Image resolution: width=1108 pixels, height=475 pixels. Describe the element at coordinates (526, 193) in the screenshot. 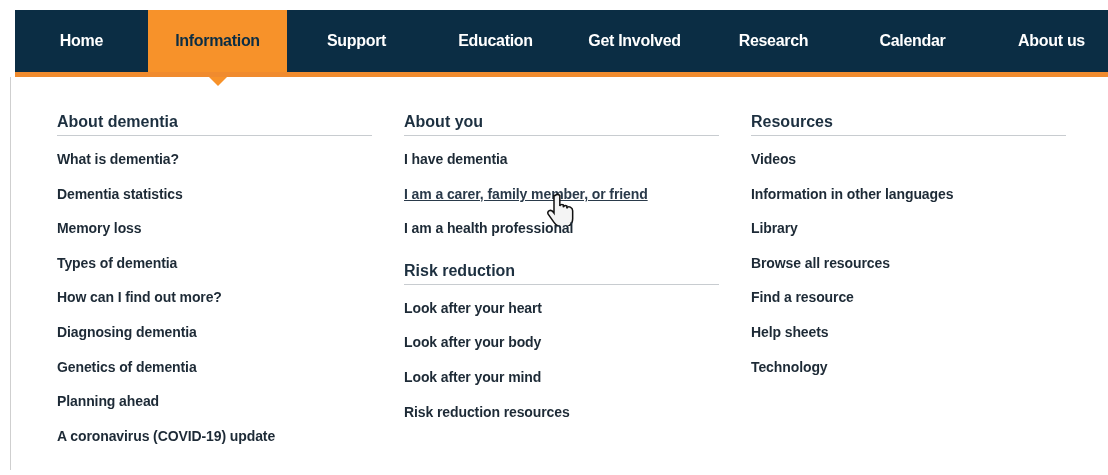

I see `menu-link: I am a carer, family member, or friend` at that location.